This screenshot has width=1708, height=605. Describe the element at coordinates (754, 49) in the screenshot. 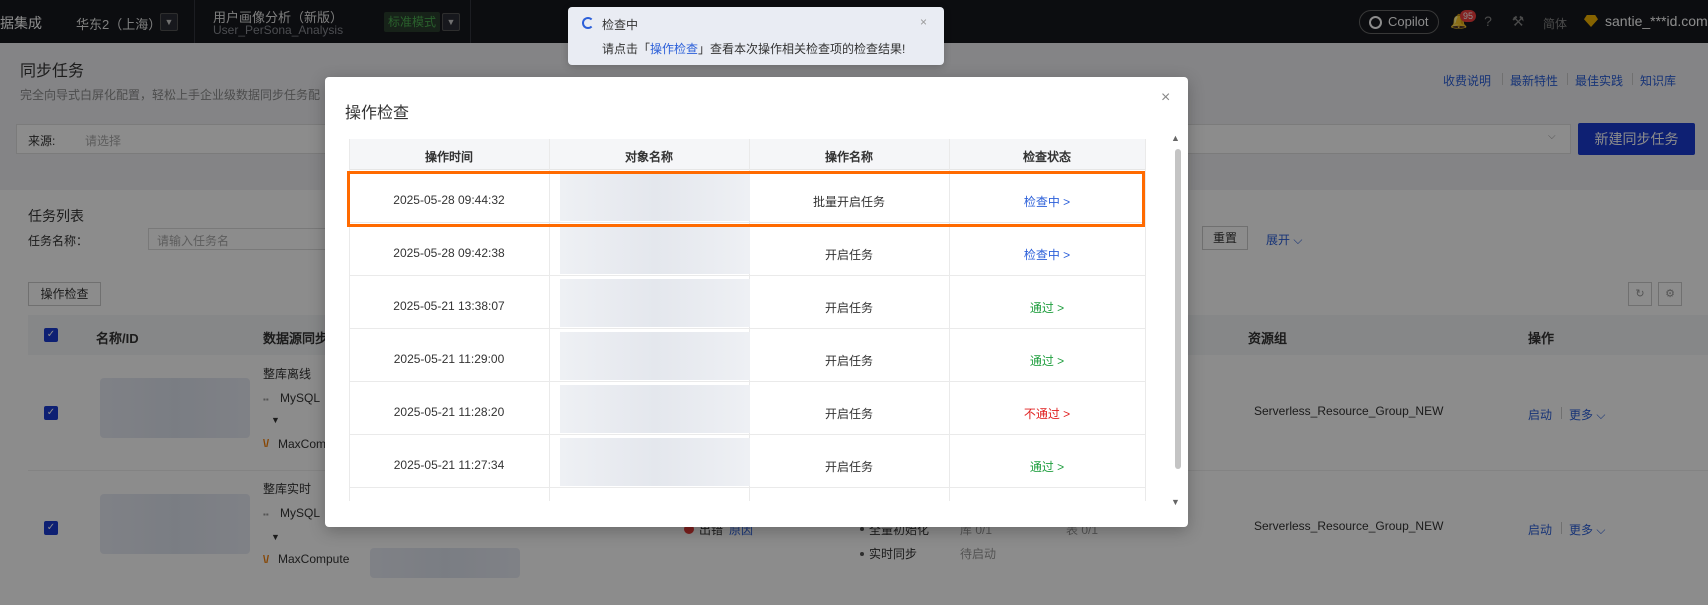

I see `toast-message: 请点击「操作检查」查看本次操作相关检查项的检查结果!` at that location.